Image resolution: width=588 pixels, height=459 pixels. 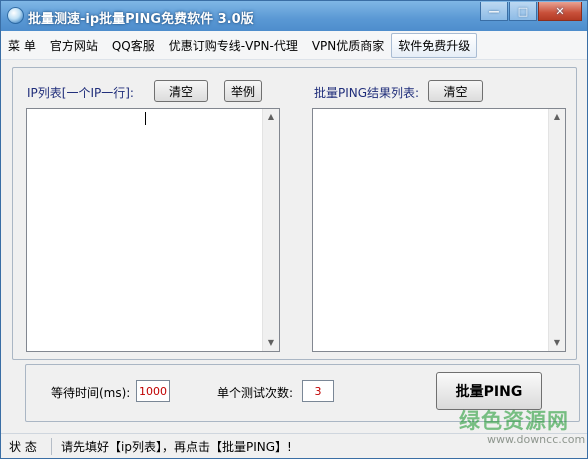 I want to click on window-title: 批量测速-ip批量PING免费软件 3.0版, so click(x=141, y=19).